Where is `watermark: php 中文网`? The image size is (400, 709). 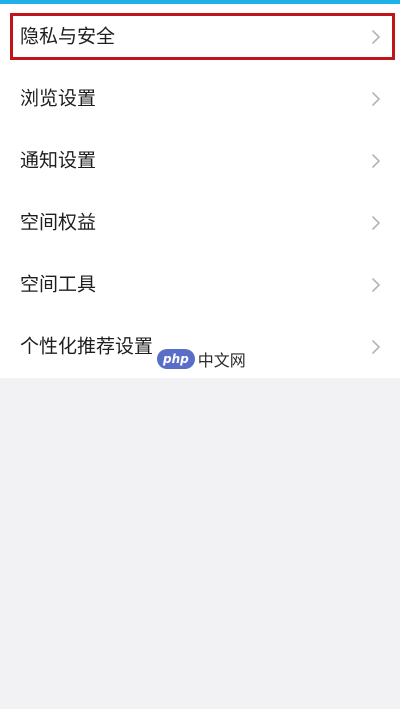
watermark: php 中文网 is located at coordinates (201, 359).